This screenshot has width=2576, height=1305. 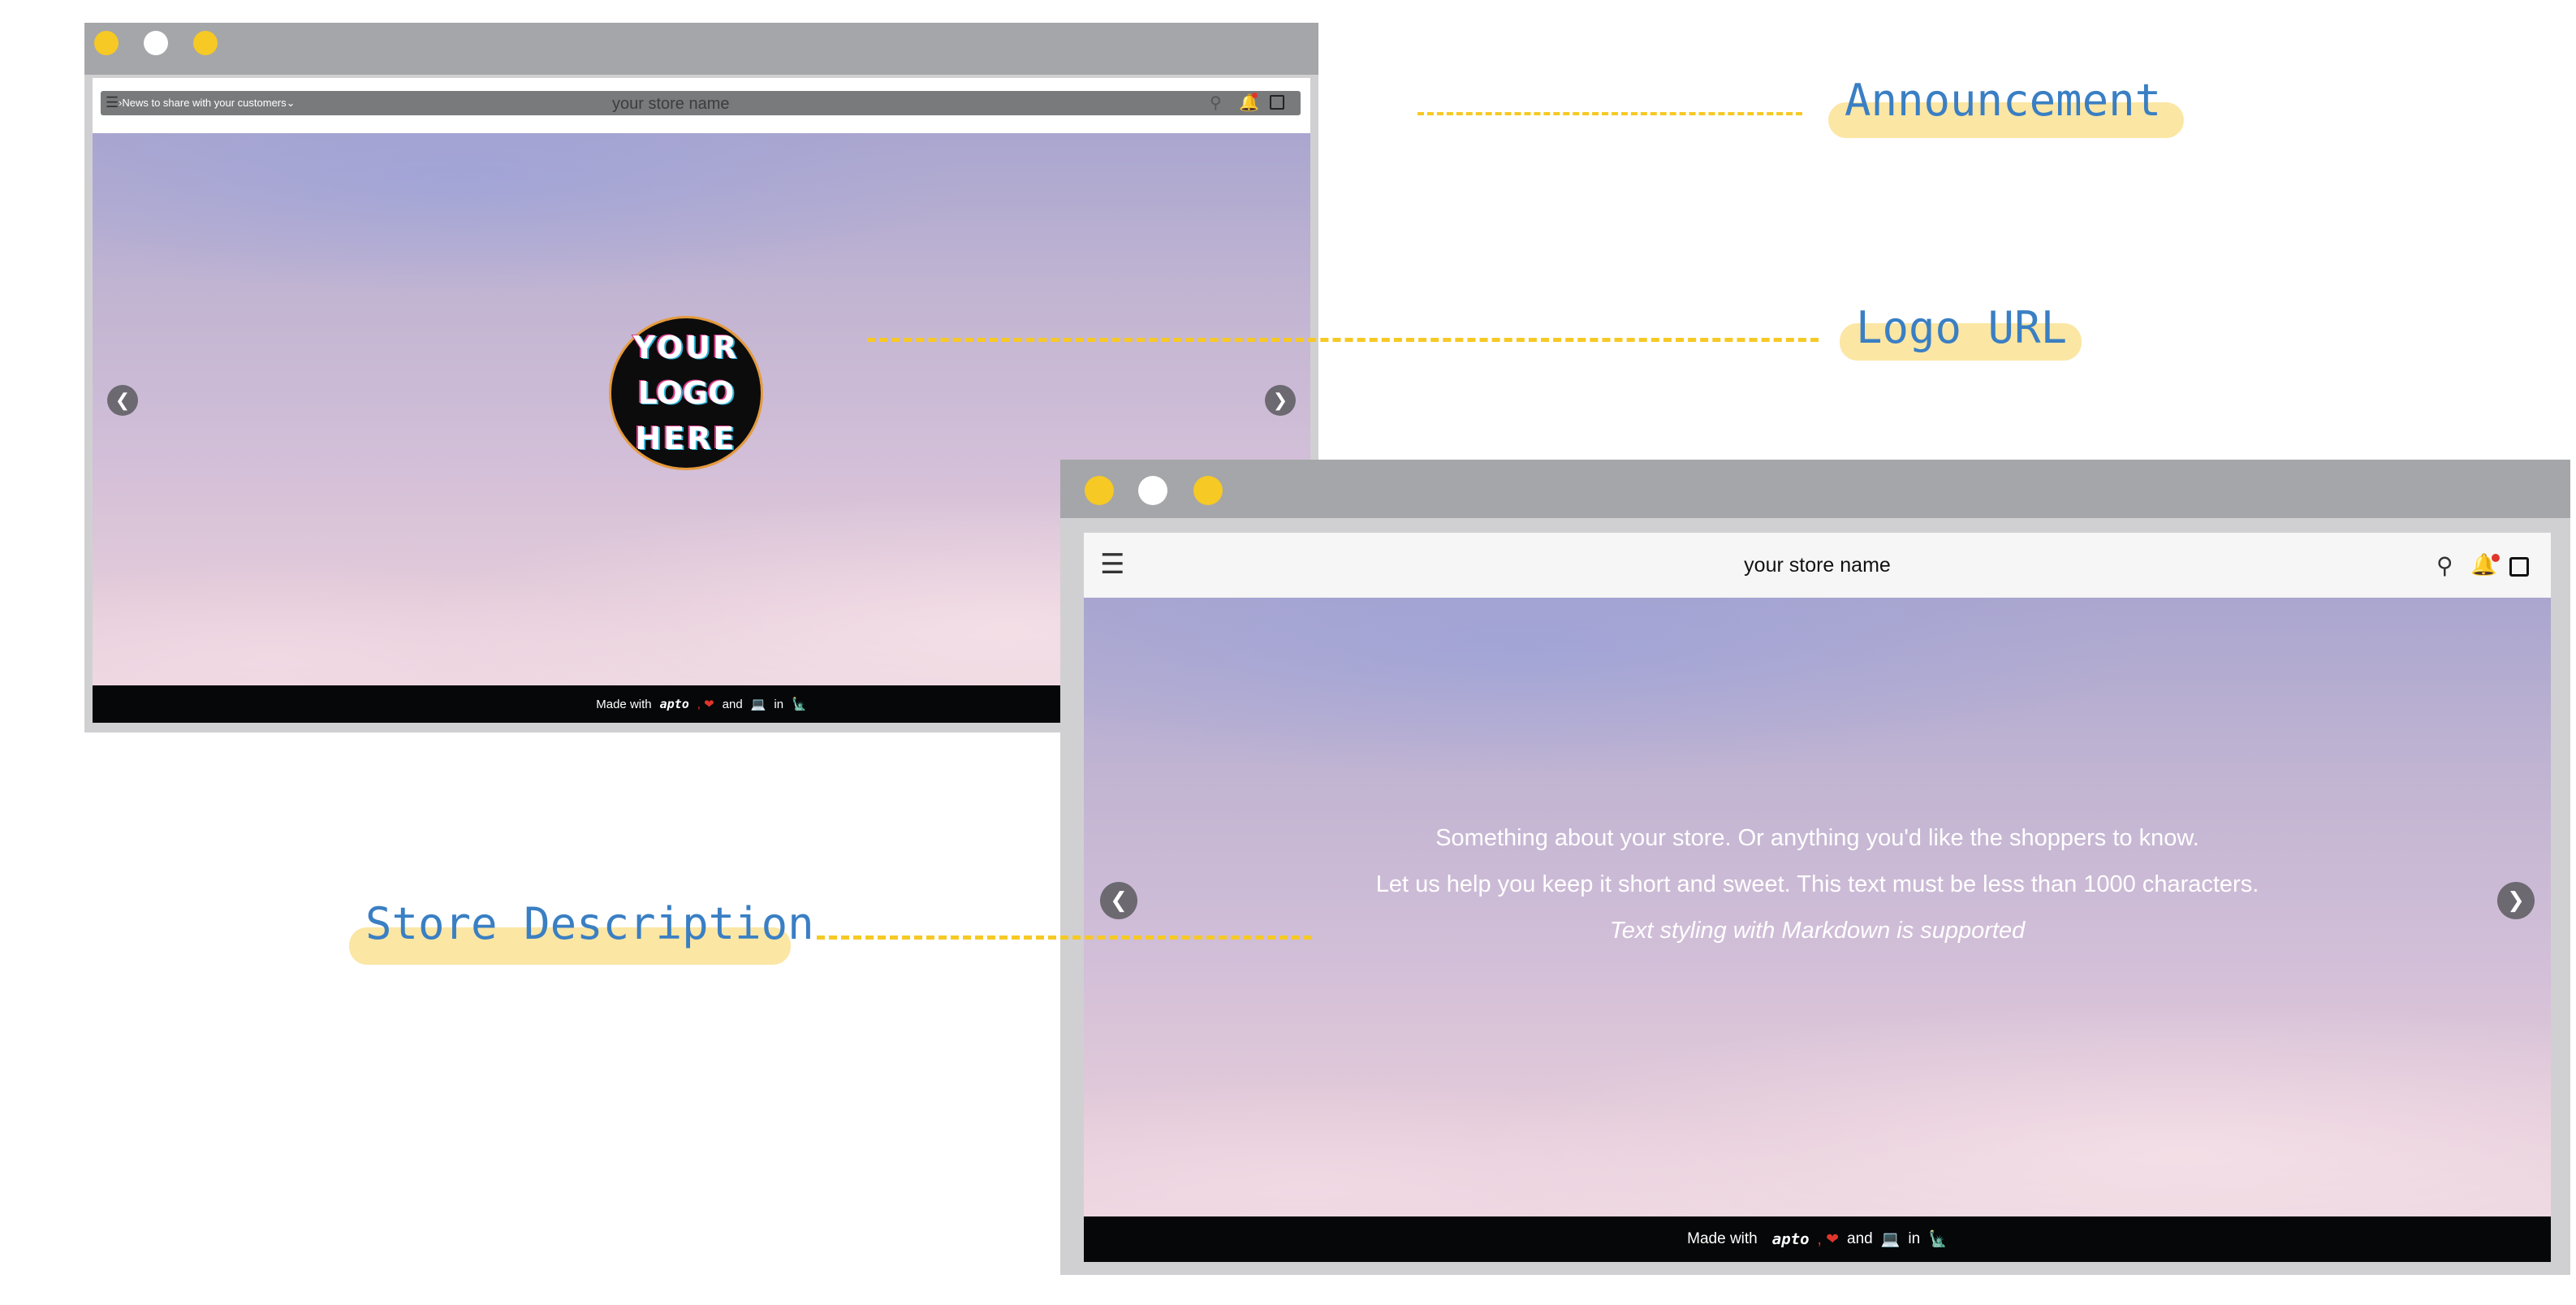 What do you see at coordinates (686, 347) in the screenshot?
I see `logo-text-line-1: YOUR` at bounding box center [686, 347].